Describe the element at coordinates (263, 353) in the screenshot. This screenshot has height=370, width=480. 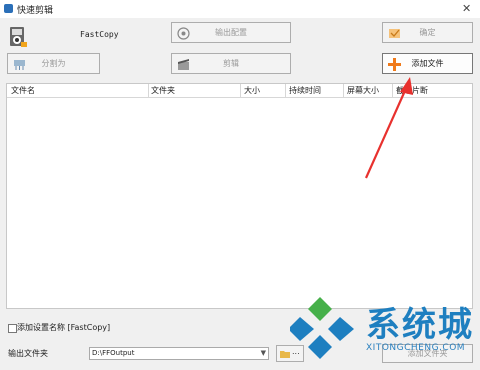
I see `chevron-down-icon: ▼` at that location.